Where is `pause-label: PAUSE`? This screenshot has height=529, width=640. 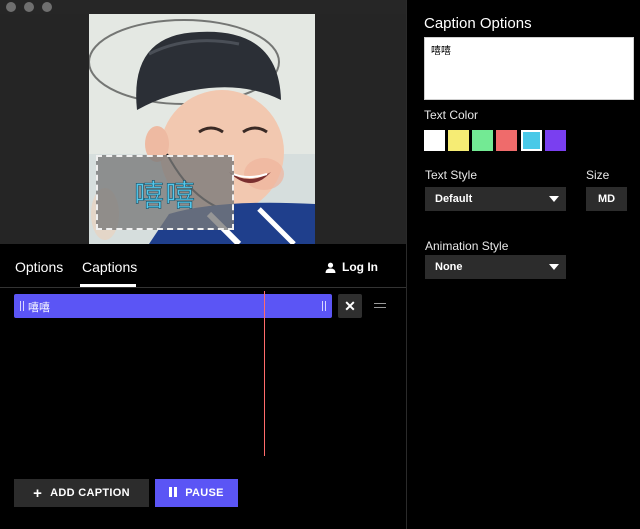 pause-label: PAUSE is located at coordinates (204, 493).